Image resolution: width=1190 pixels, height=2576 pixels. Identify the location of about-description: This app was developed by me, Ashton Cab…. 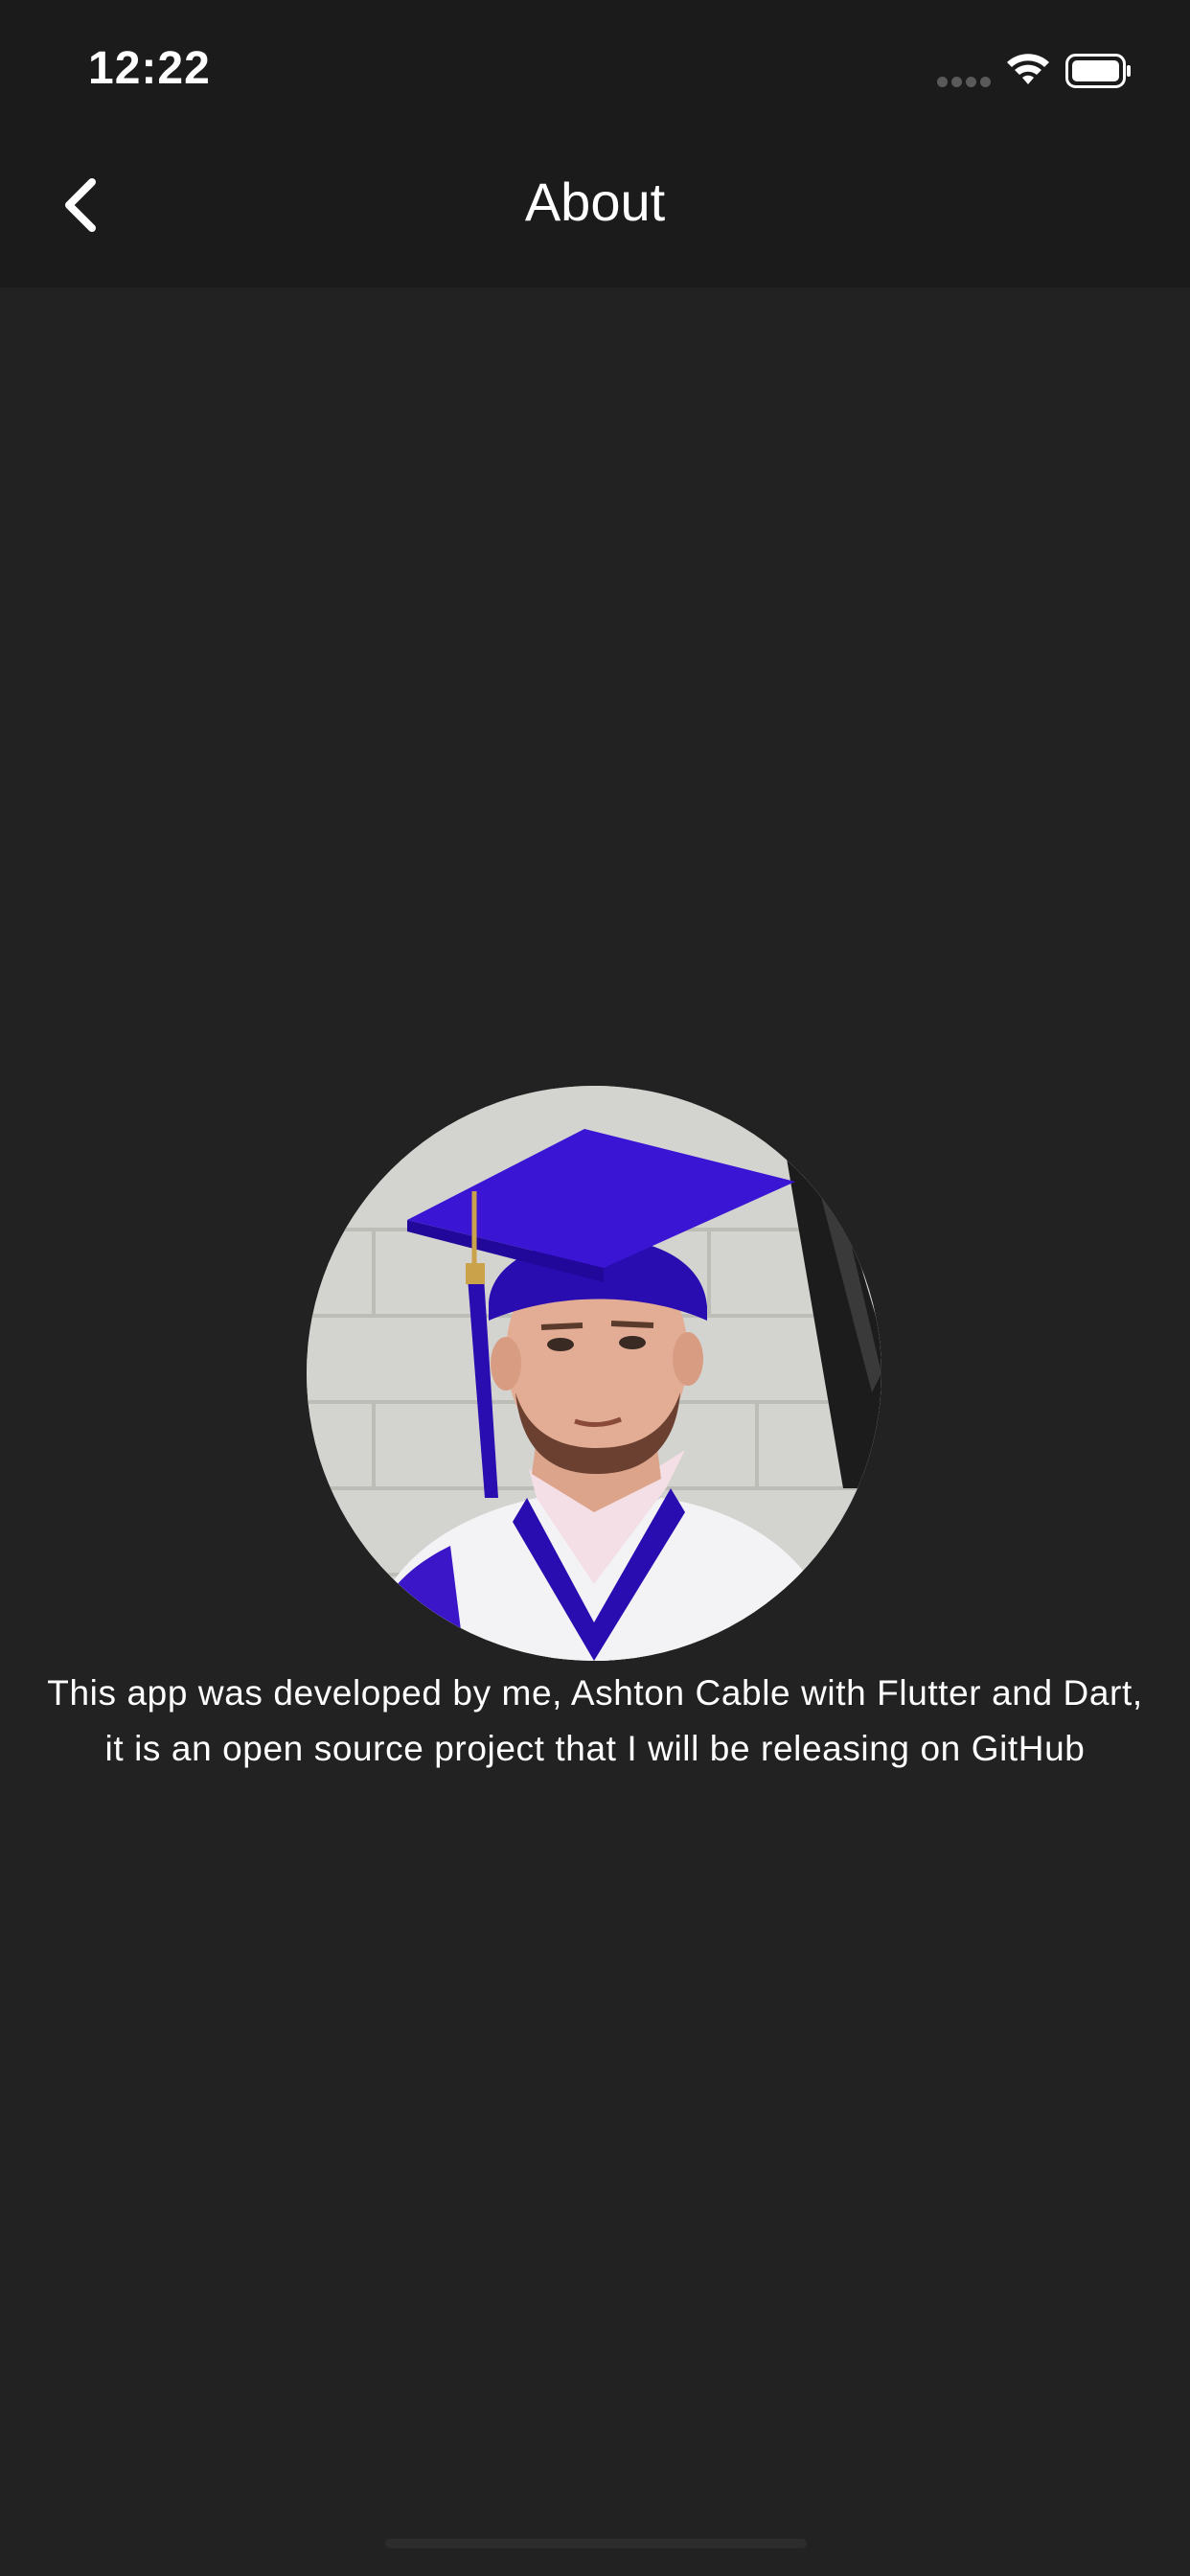
(595, 1720).